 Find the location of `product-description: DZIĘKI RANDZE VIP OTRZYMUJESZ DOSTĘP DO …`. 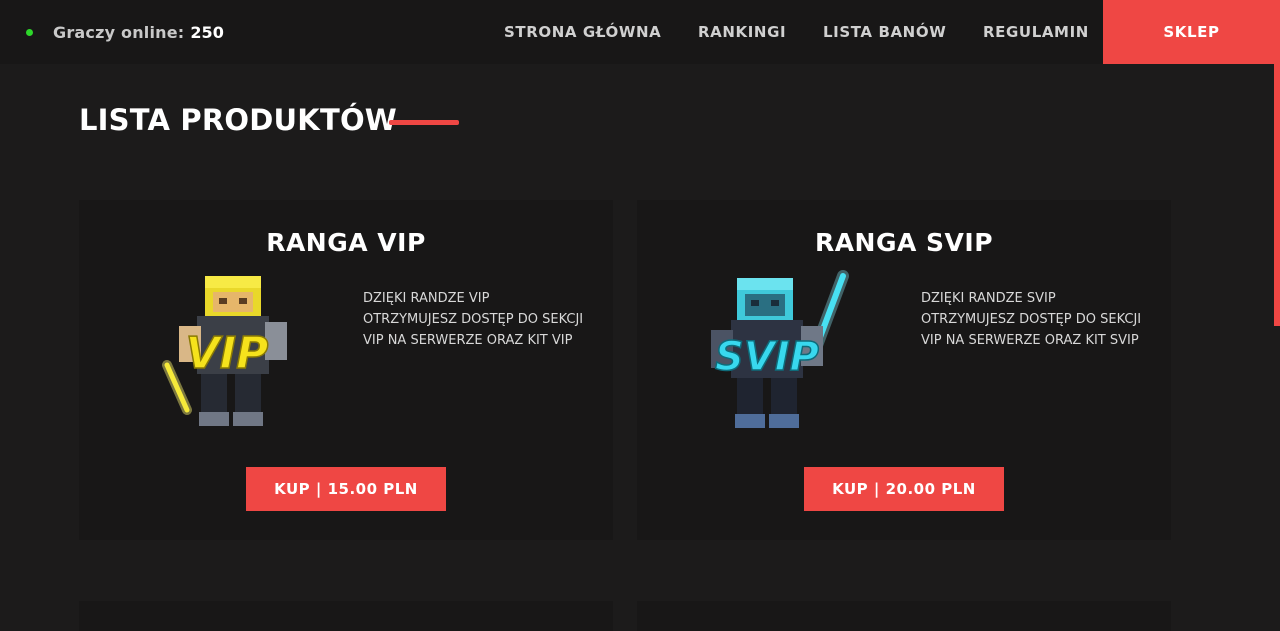

product-description: DZIĘKI RANDZE VIP OTRZYMUJESZ DOSTĘP DO … is located at coordinates (473, 319).